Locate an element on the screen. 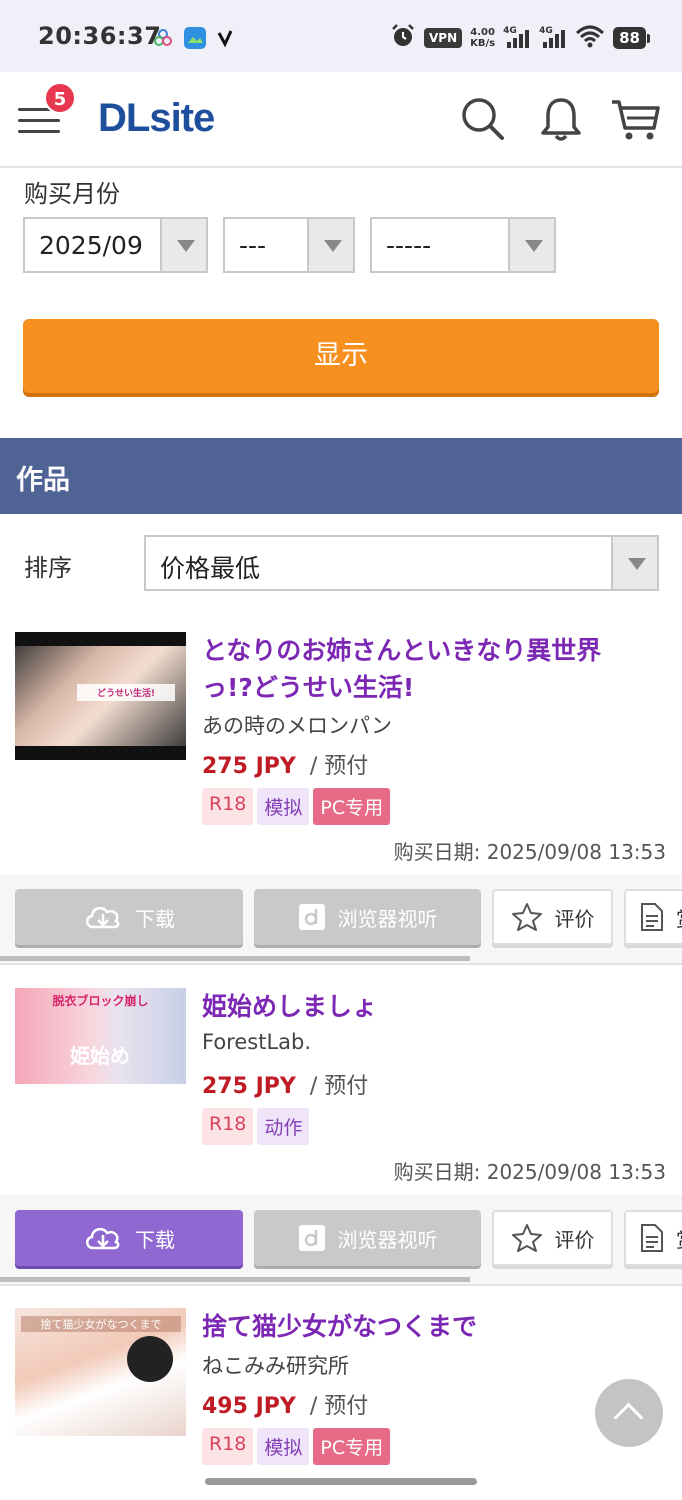 Image resolution: width=682 pixels, height=1500 pixels. month-select-value: 2025/09 is located at coordinates (91, 245).